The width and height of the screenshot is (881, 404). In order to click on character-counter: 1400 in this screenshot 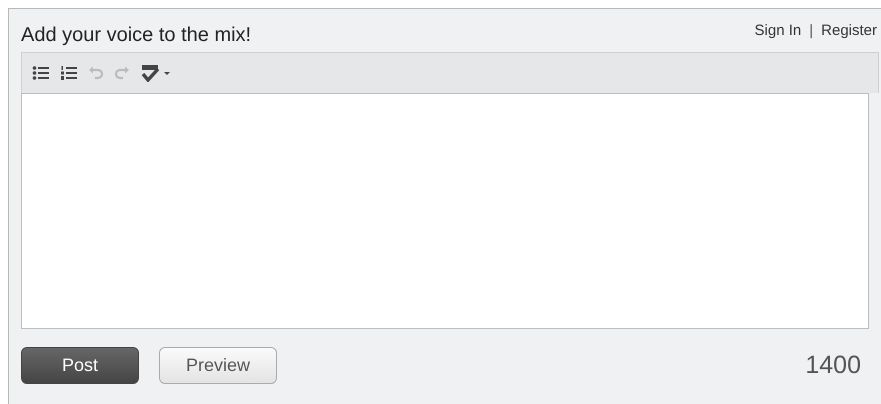, I will do `click(833, 365)`.